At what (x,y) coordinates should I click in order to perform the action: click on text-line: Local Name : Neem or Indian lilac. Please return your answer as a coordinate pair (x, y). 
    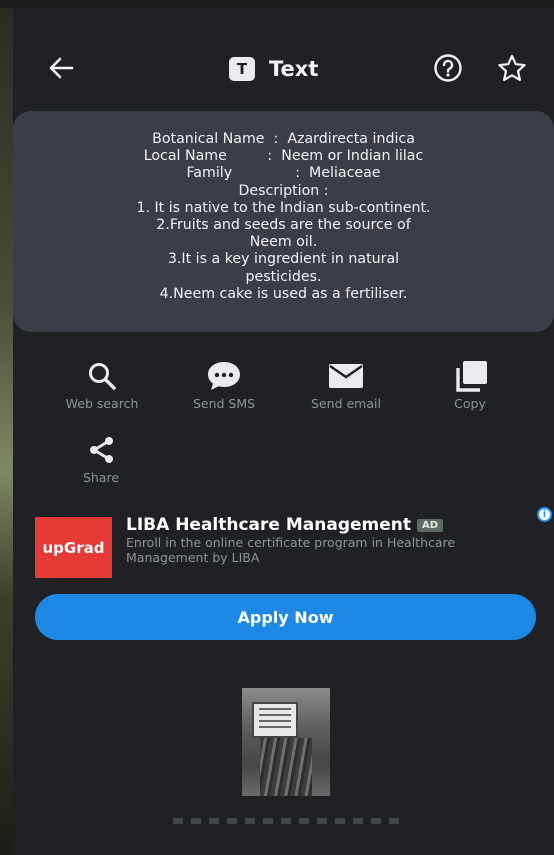
    Looking at the image, I should click on (283, 156).